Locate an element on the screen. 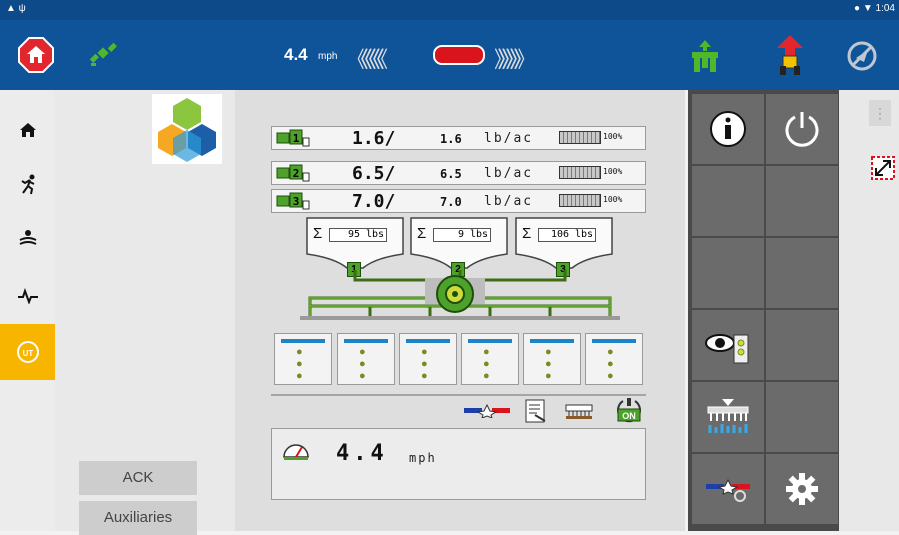 This screenshot has height=535, width=899. section-gear-icon is located at coordinates (728, 490).